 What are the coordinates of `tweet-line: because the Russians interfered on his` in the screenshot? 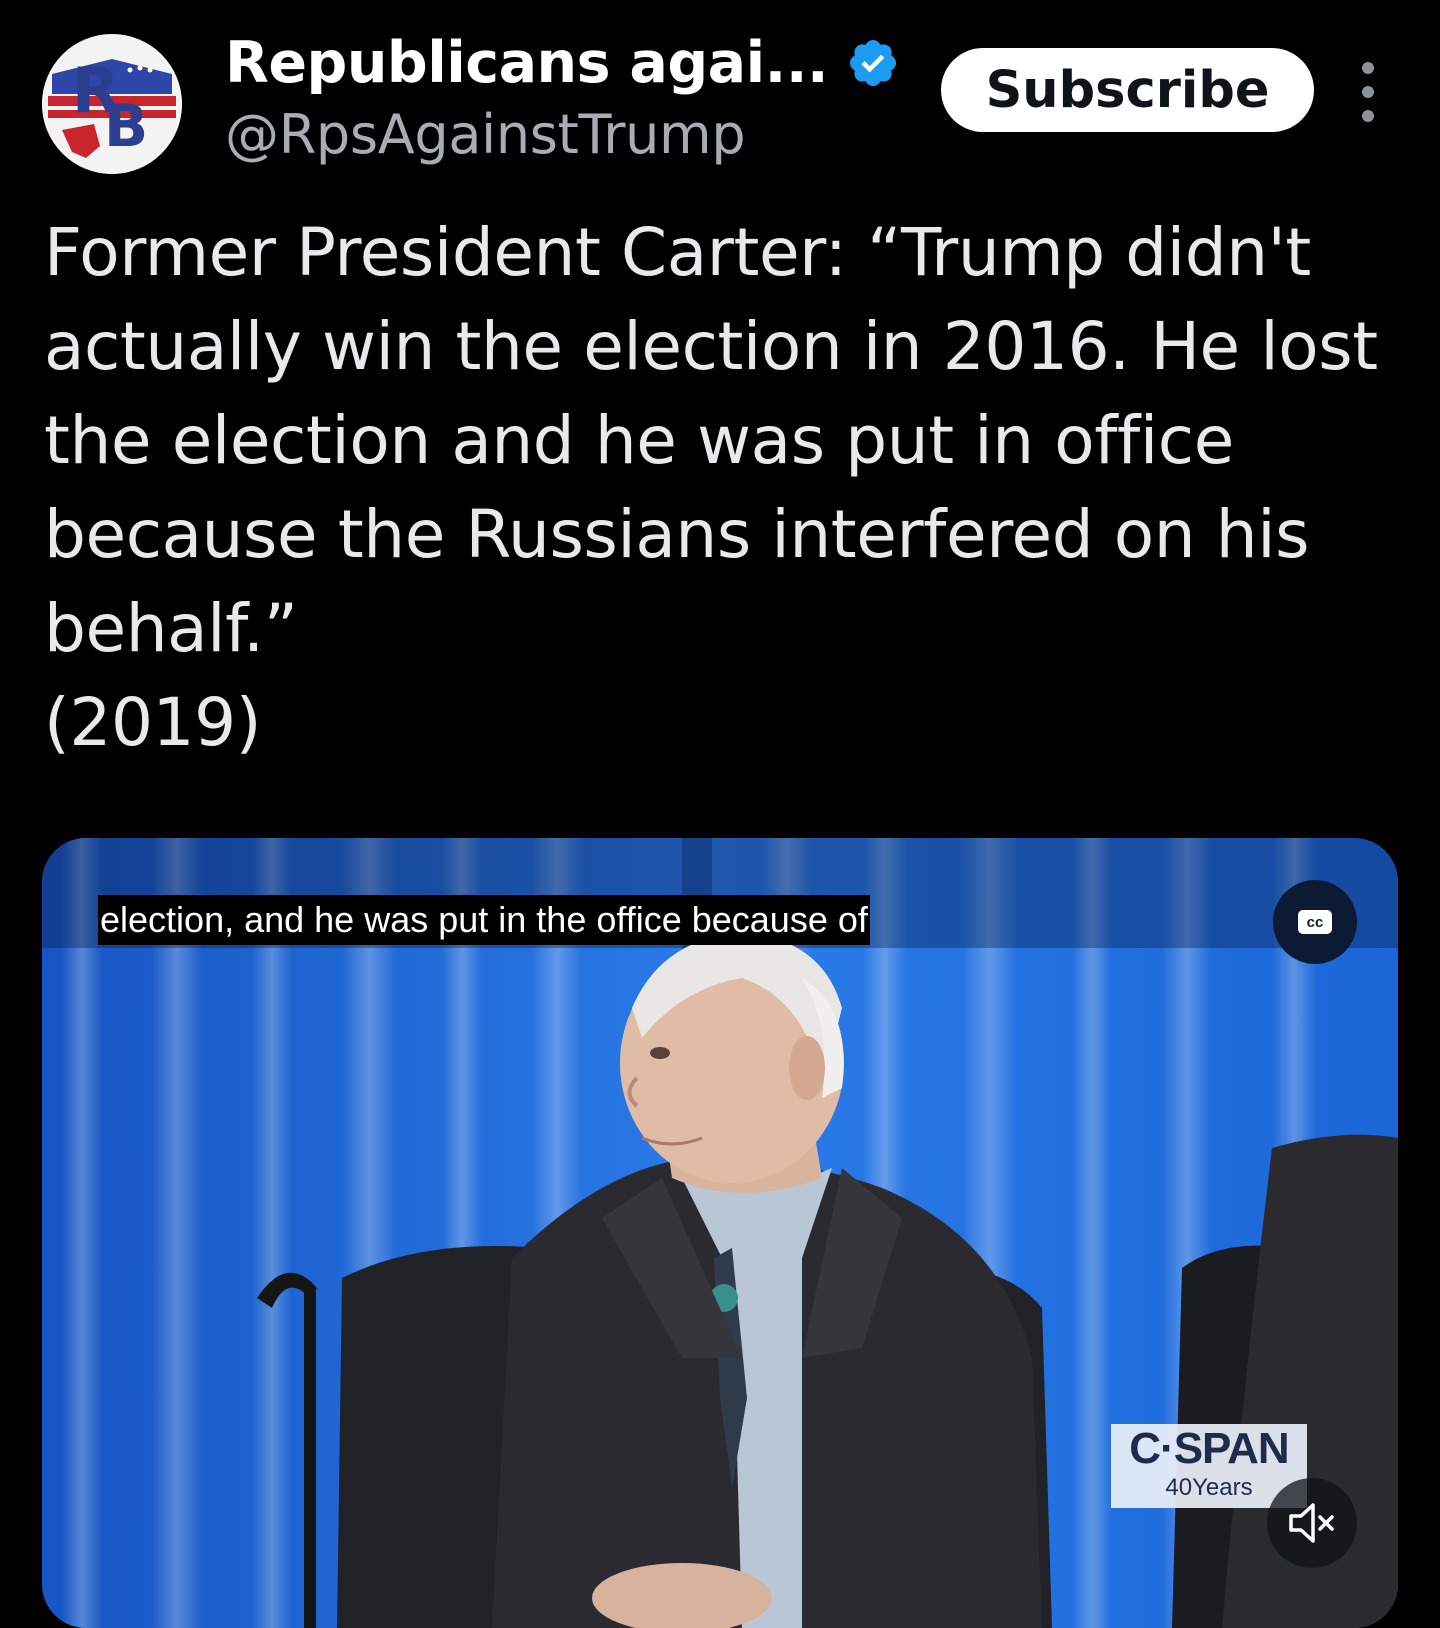 It's located at (677, 534).